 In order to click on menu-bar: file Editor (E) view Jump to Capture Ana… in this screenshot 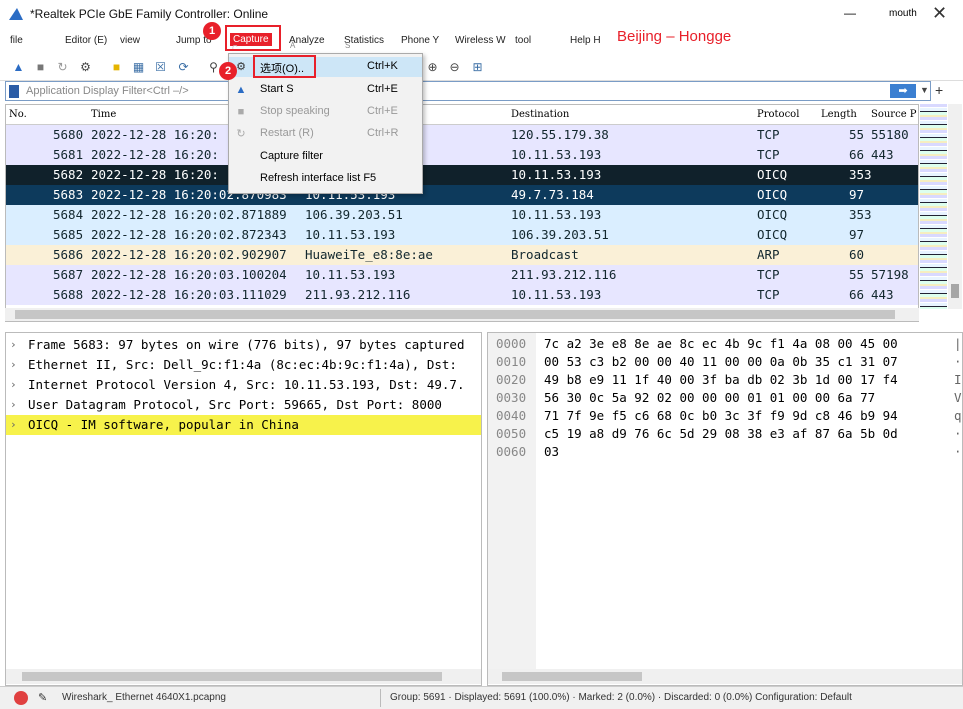, I will do `click(481, 41)`.